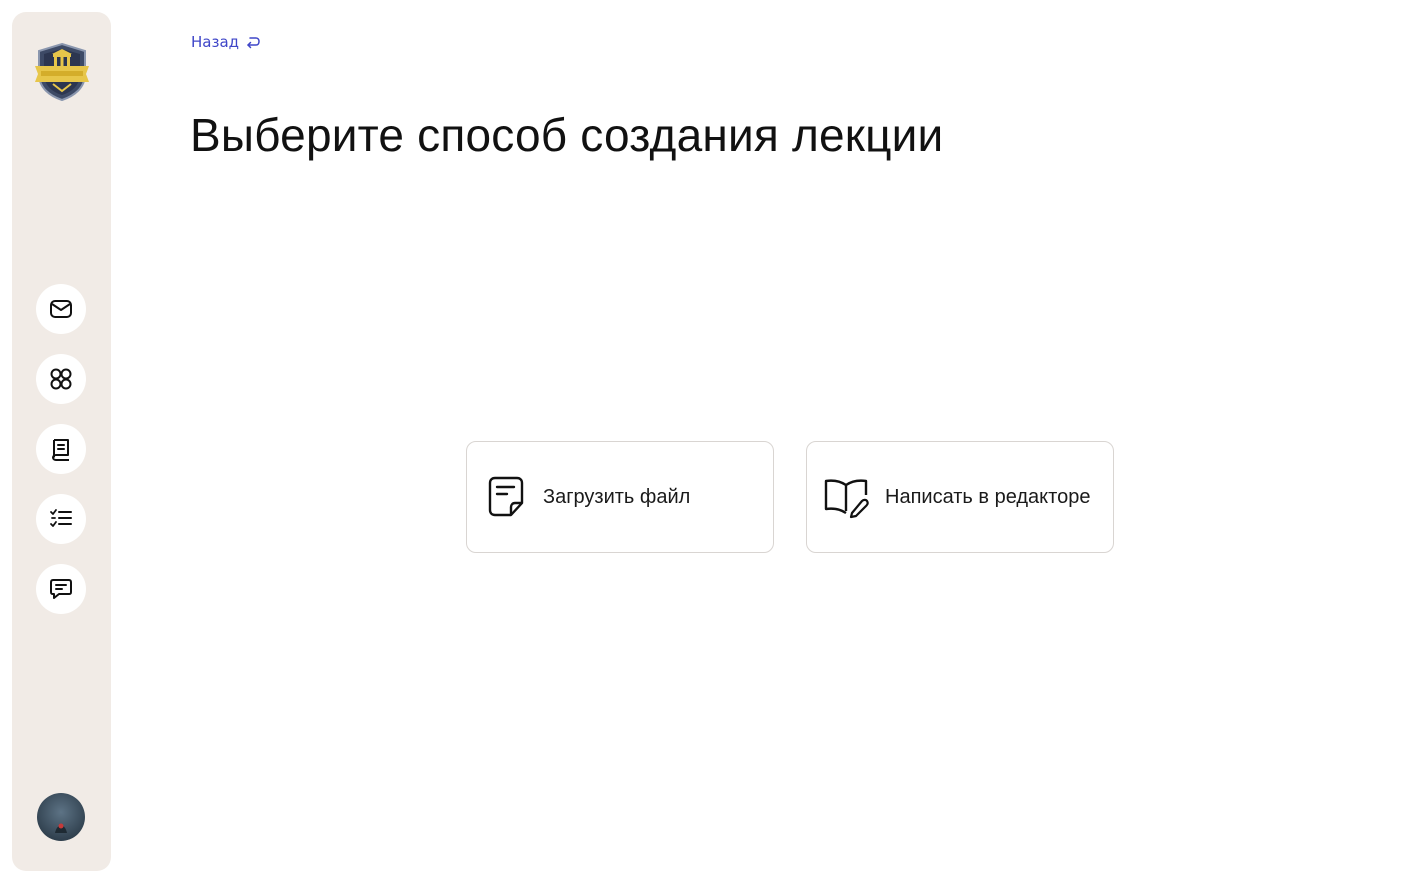 This screenshot has height=881, width=1405. I want to click on document-icon, so click(506, 496).